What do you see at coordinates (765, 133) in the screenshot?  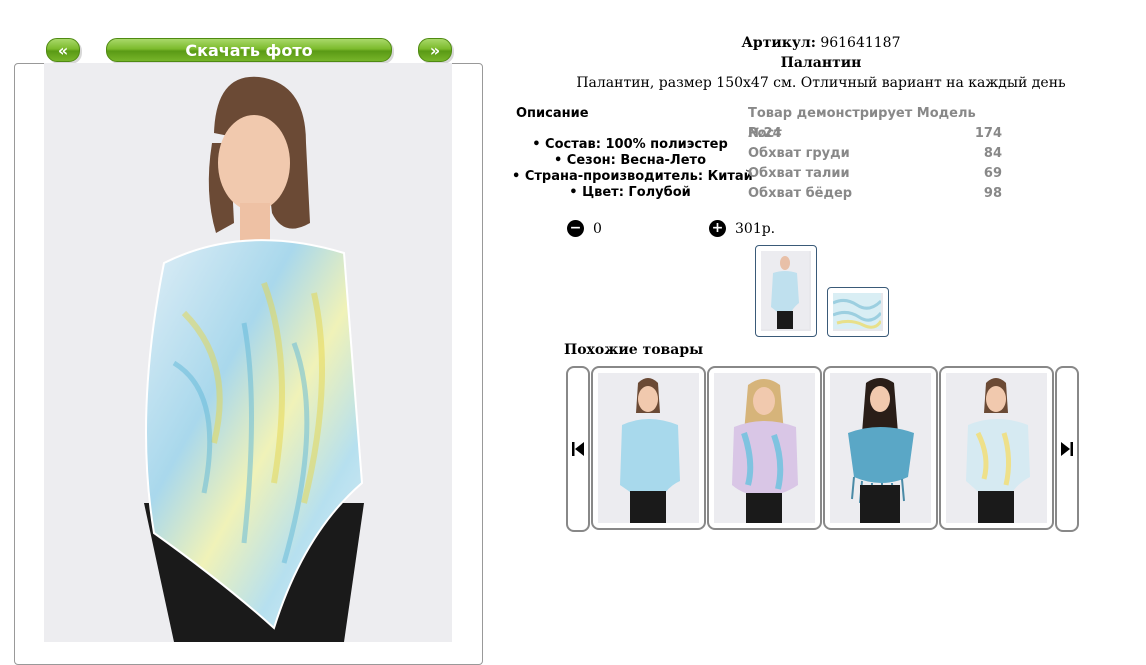 I see `model-row-label: Рост` at bounding box center [765, 133].